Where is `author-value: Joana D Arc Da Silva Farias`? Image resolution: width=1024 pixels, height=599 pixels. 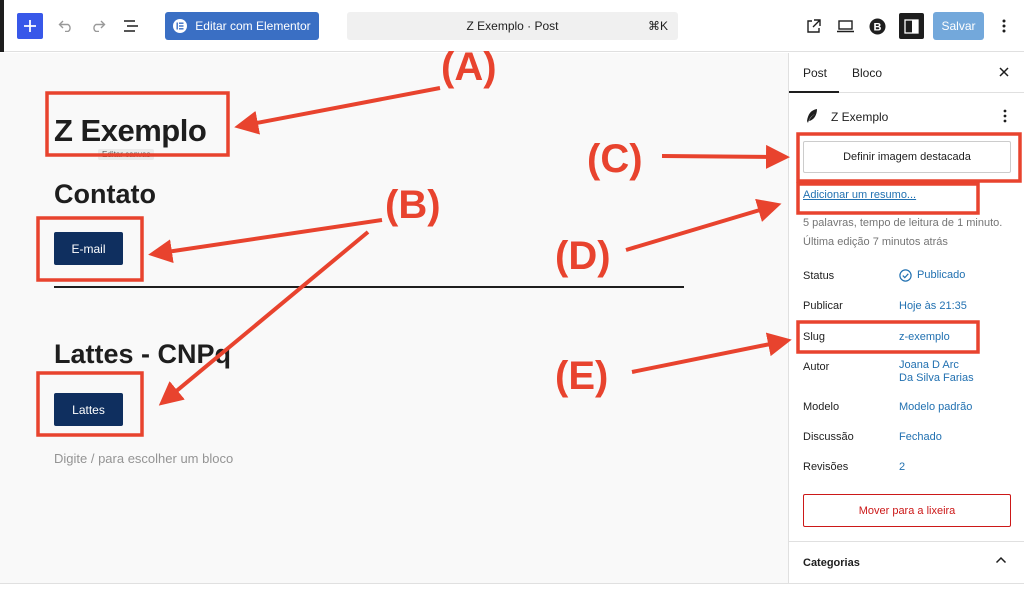
author-value: Joana D Arc Da Silva Farias is located at coordinates (936, 372).